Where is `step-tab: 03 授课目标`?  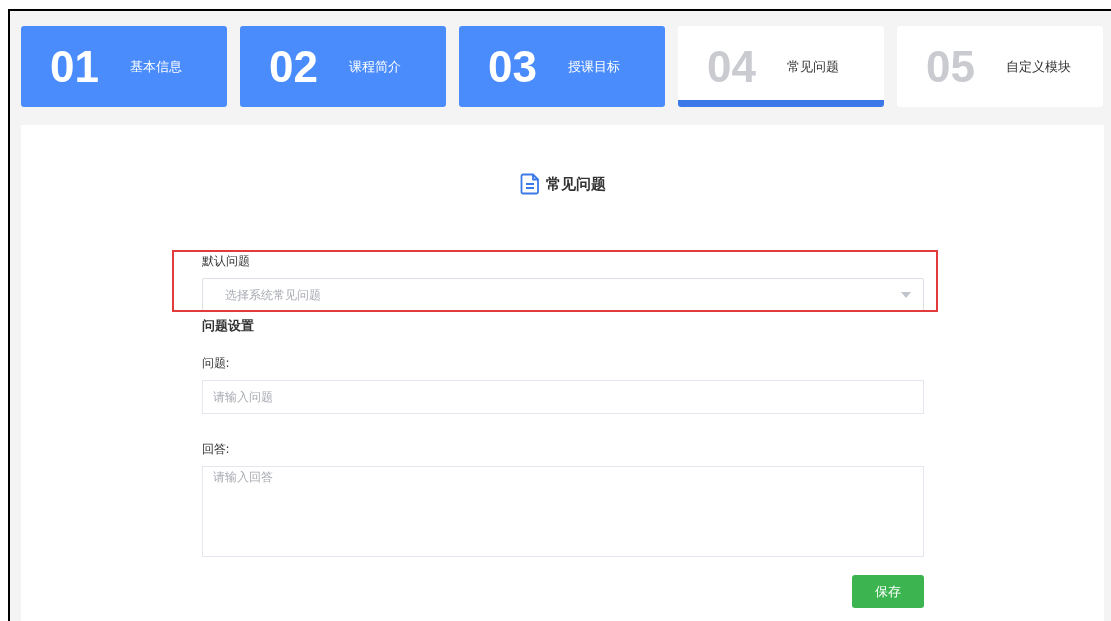 step-tab: 03 授课目标 is located at coordinates (562, 66).